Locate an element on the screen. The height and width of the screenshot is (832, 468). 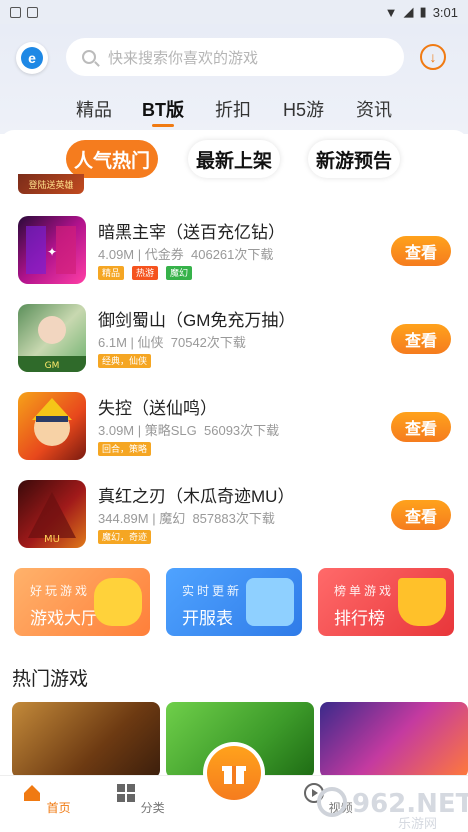
card-subtitle: 榜单游戏 is located at coordinates (364, 591).